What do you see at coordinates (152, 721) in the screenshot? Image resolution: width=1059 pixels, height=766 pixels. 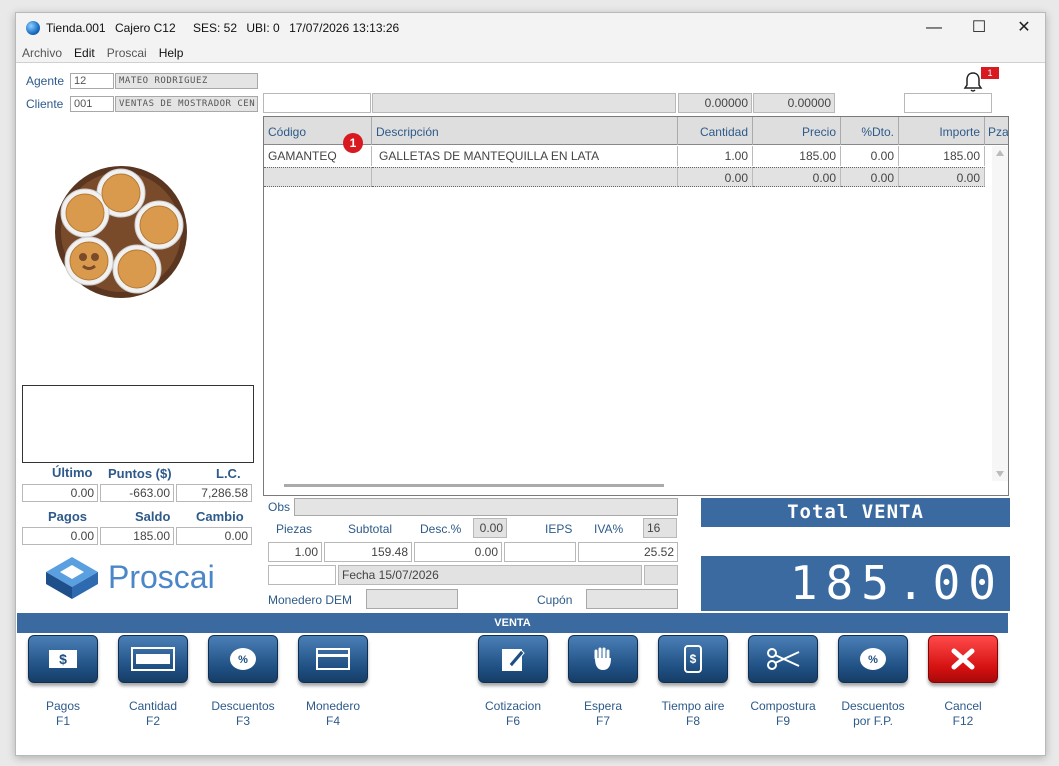 I see `fkey-key: F2` at bounding box center [152, 721].